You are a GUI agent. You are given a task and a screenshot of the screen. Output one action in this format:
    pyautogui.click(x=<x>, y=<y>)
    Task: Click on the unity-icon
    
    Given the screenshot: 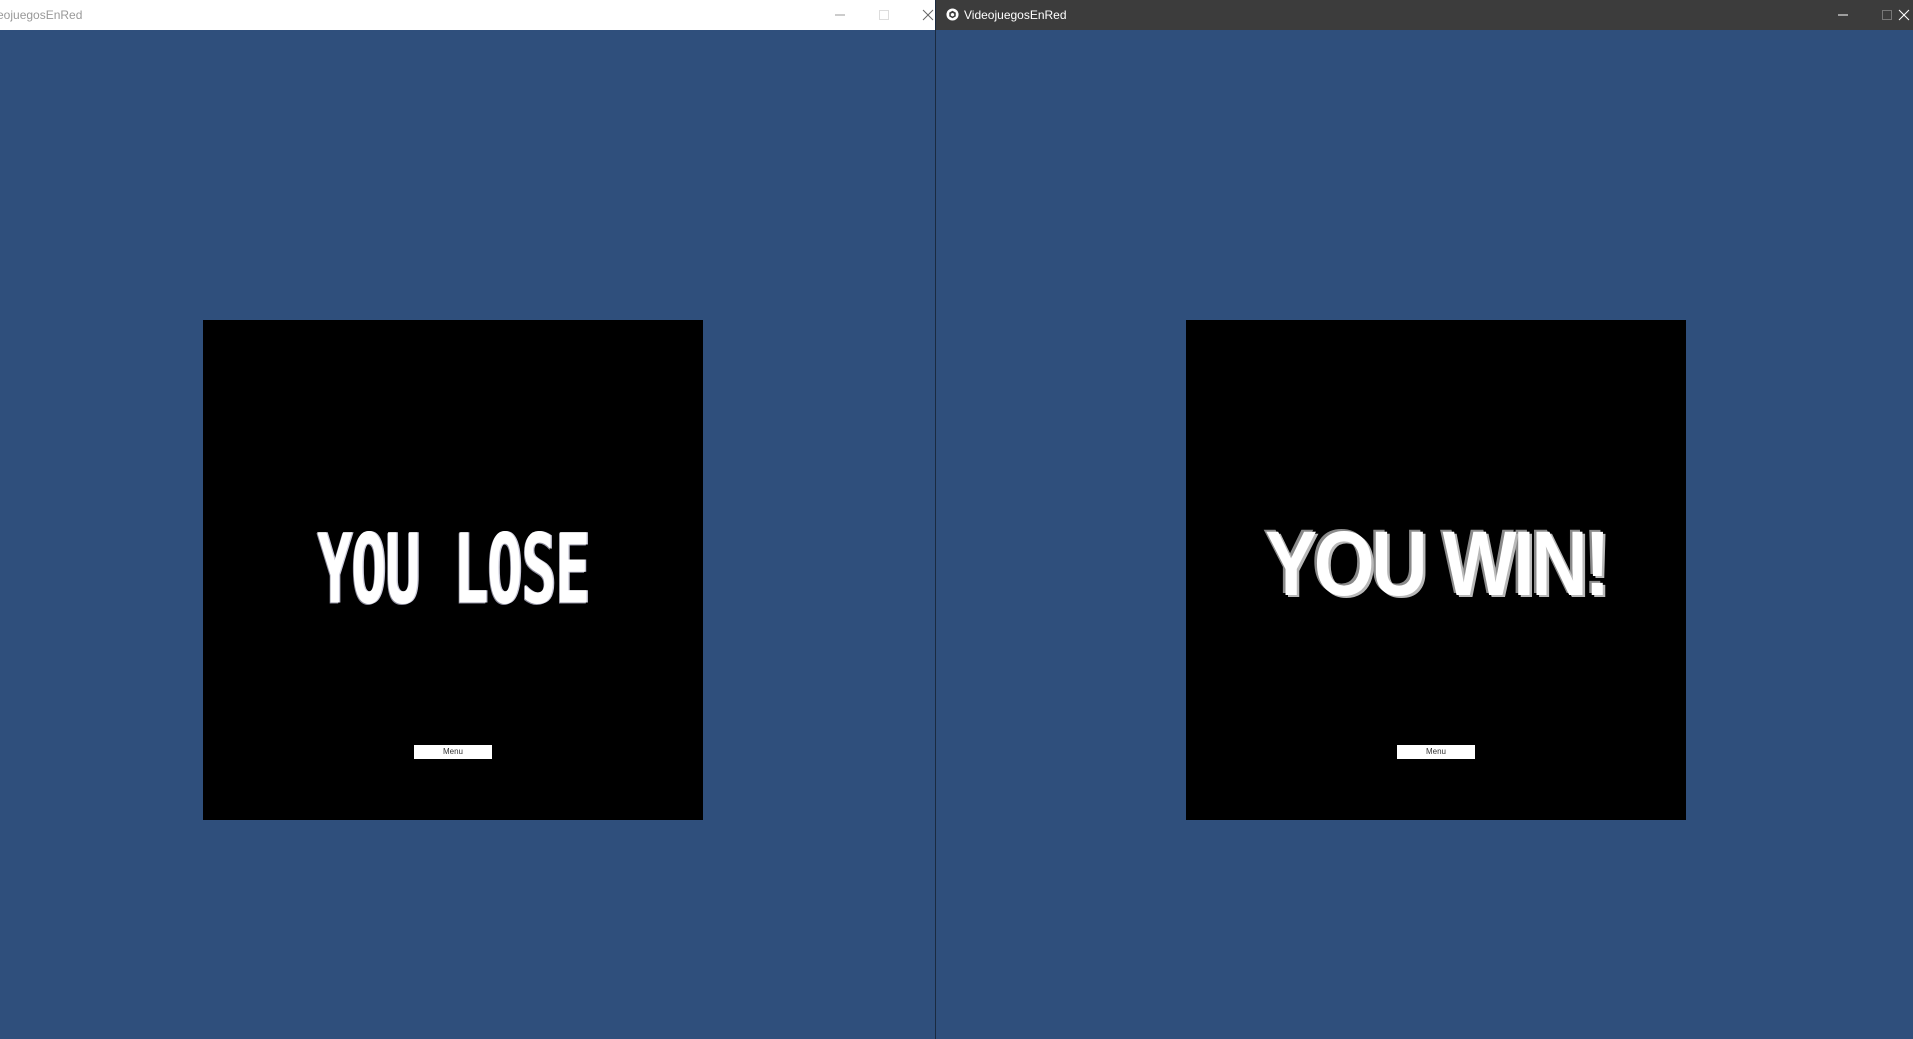 What is the action you would take?
    pyautogui.click(x=952, y=14)
    